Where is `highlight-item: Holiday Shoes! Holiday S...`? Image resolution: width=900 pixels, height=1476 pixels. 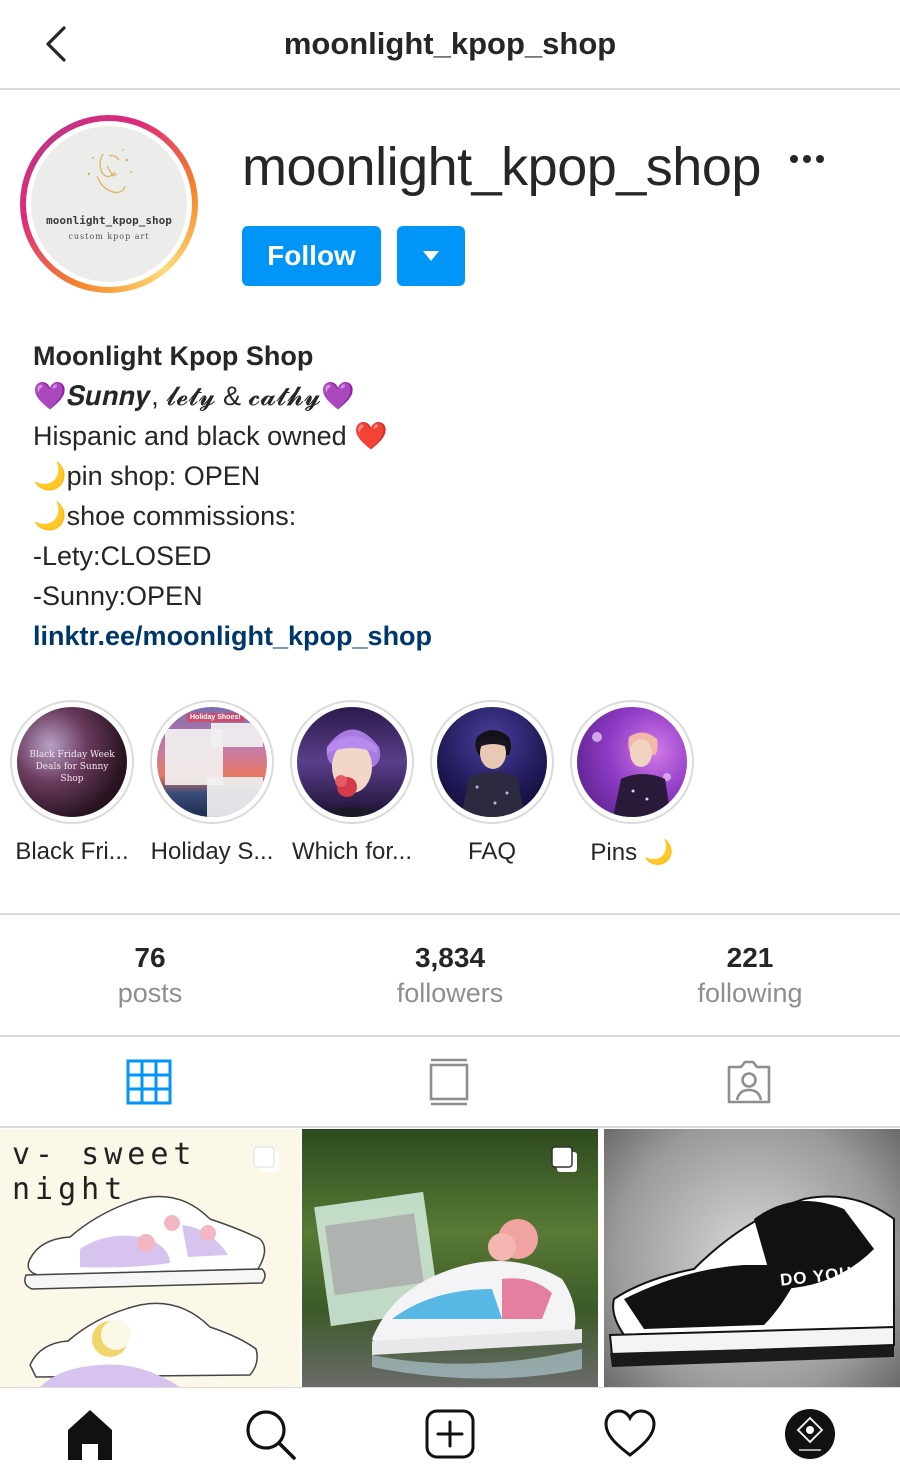
highlight-item: Holiday Shoes! Holiday S... is located at coordinates (212, 783).